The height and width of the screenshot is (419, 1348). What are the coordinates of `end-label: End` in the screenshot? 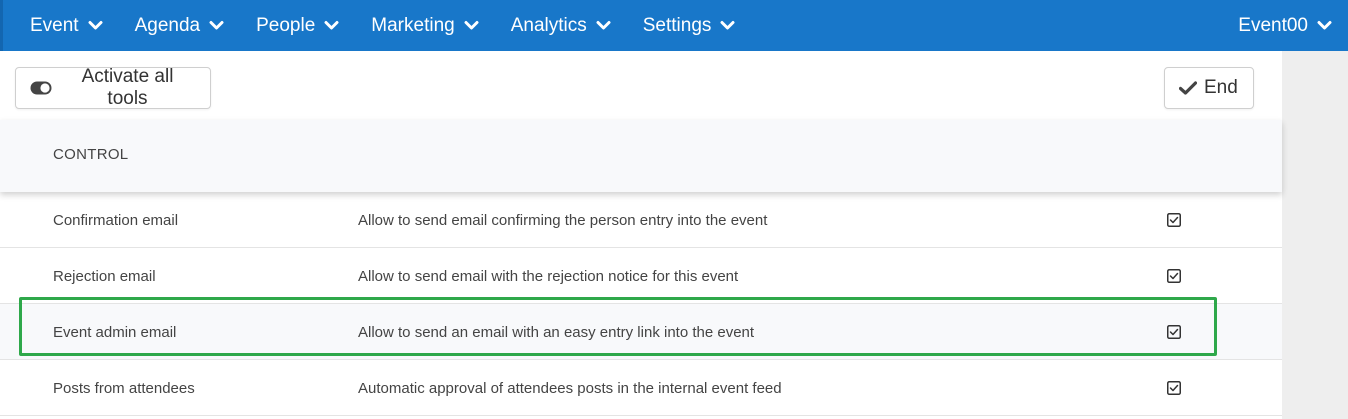 It's located at (1221, 87).